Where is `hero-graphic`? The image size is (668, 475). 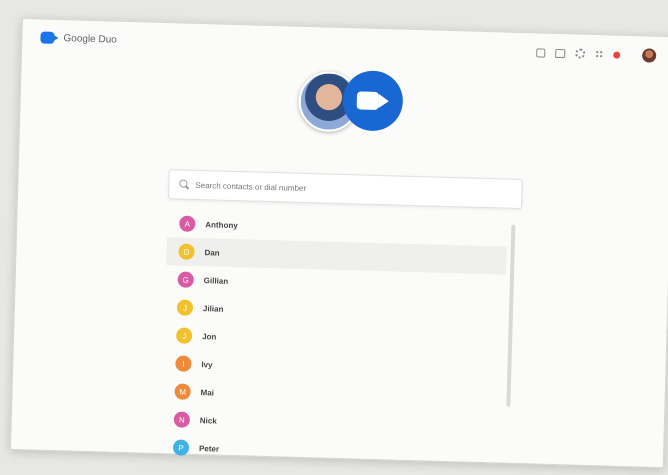
hero-graphic is located at coordinates (354, 101).